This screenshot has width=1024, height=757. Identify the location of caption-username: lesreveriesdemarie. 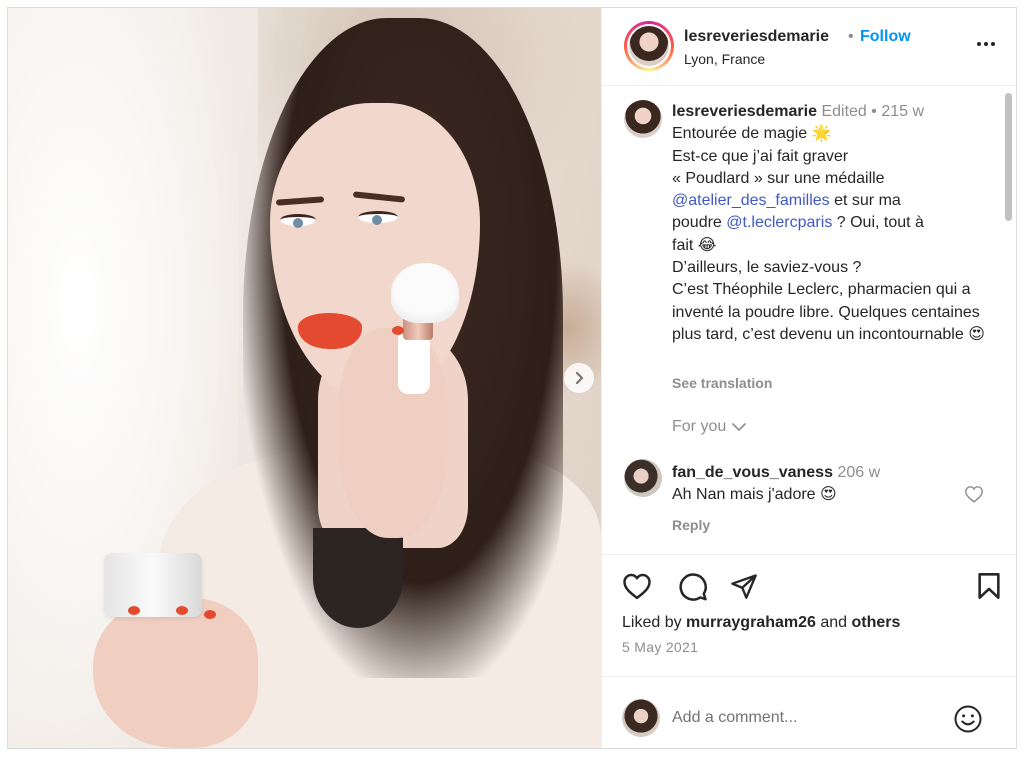
(744, 111).